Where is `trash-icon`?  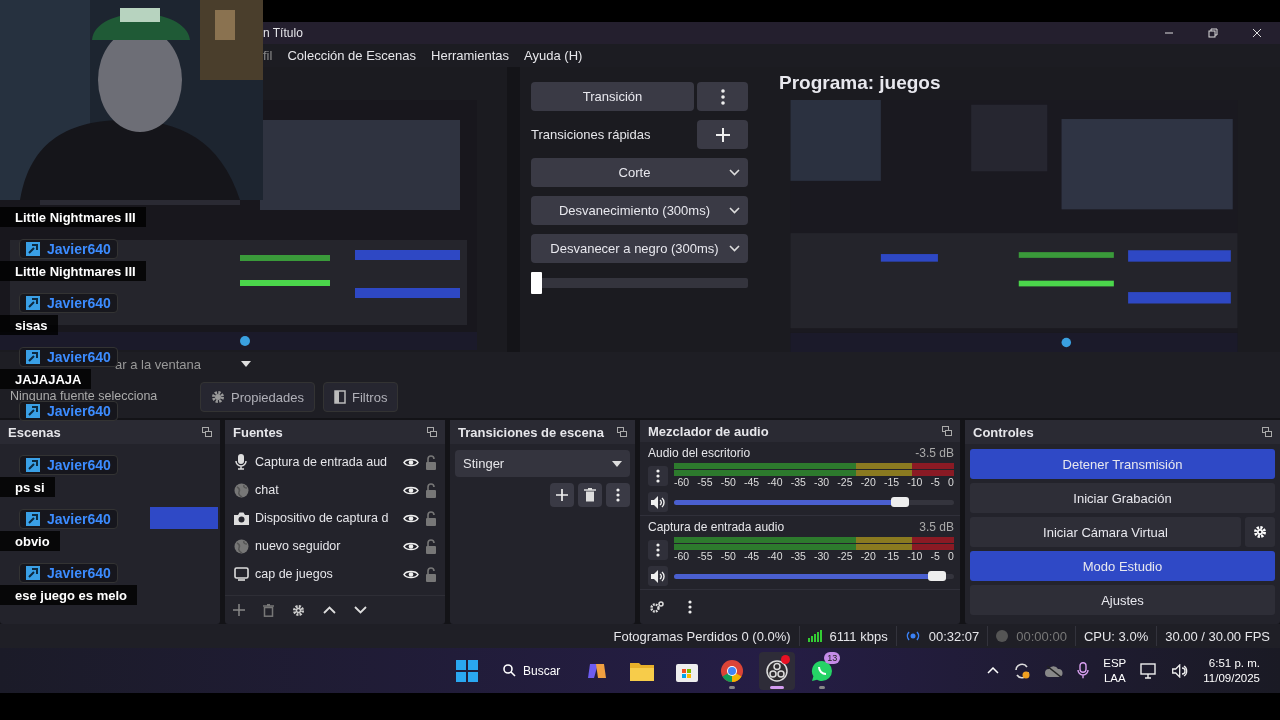
trash-icon is located at coordinates (268, 610).